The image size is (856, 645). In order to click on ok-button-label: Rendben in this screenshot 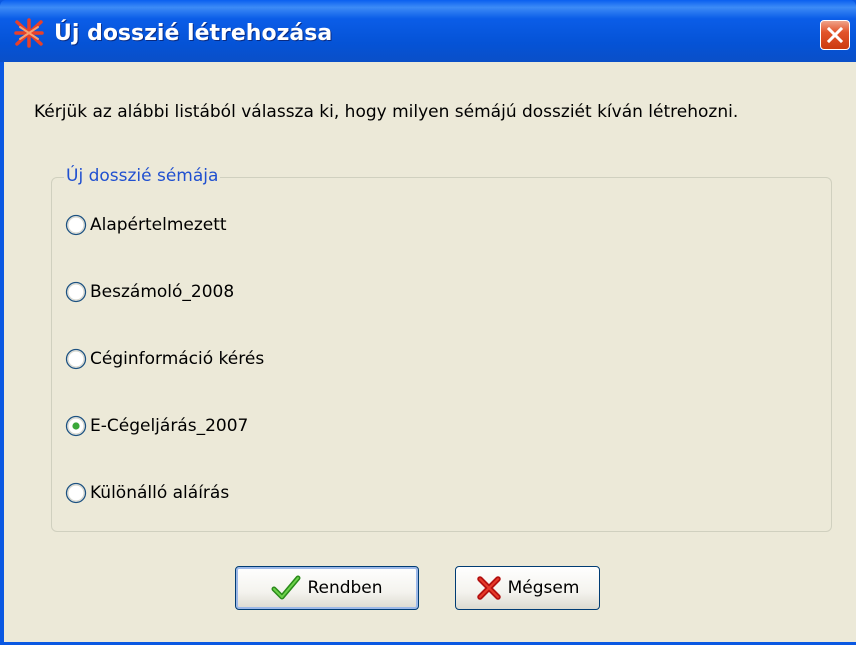, I will do `click(345, 588)`.